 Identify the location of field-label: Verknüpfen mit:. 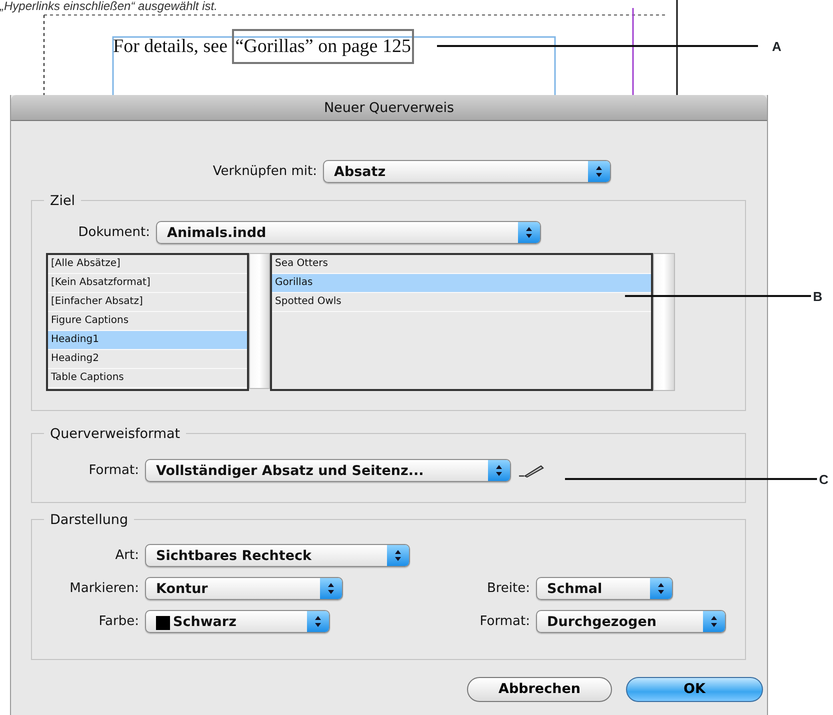
(265, 171).